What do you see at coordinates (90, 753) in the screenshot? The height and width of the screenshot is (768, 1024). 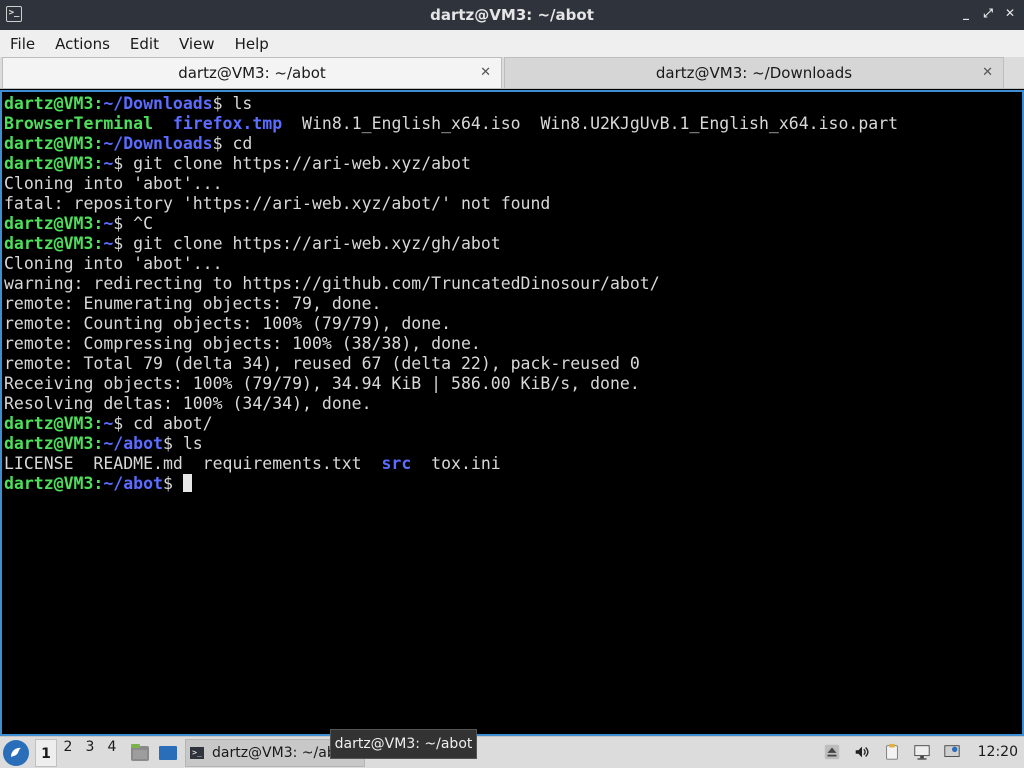 I see `workspace-3: 3` at bounding box center [90, 753].